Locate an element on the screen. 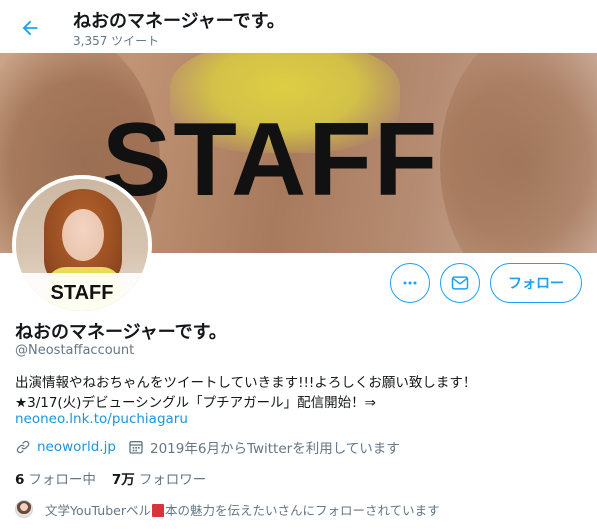 The width and height of the screenshot is (597, 529). following-label: フォロー中 is located at coordinates (62, 480).